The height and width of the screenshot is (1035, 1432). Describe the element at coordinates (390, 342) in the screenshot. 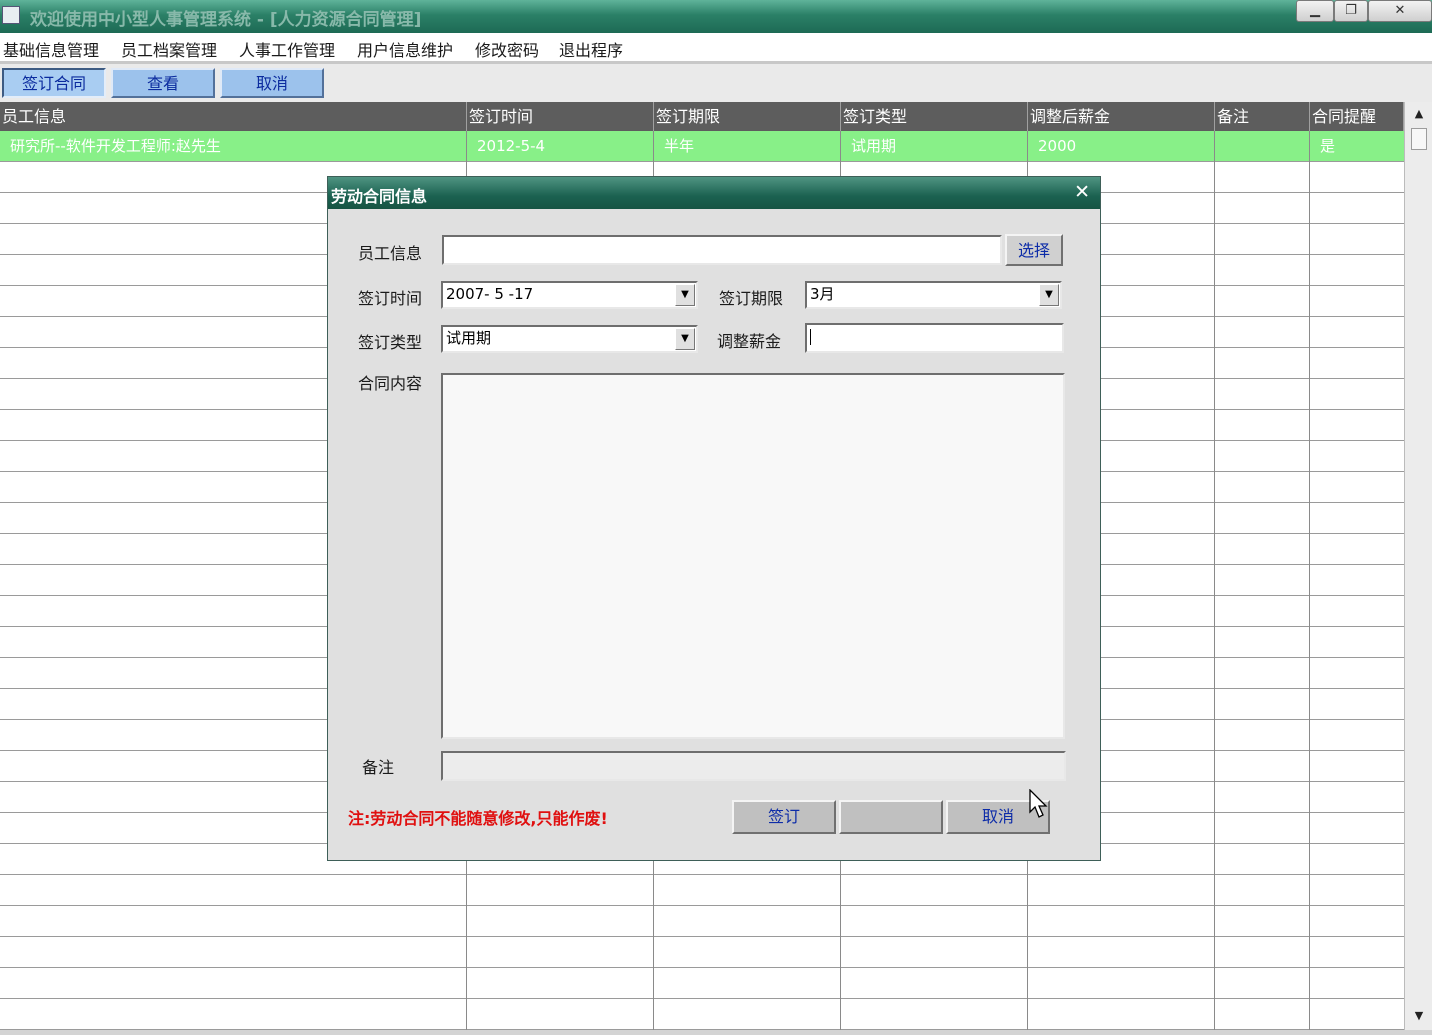

I see `contract-type-label: 签订类型` at that location.